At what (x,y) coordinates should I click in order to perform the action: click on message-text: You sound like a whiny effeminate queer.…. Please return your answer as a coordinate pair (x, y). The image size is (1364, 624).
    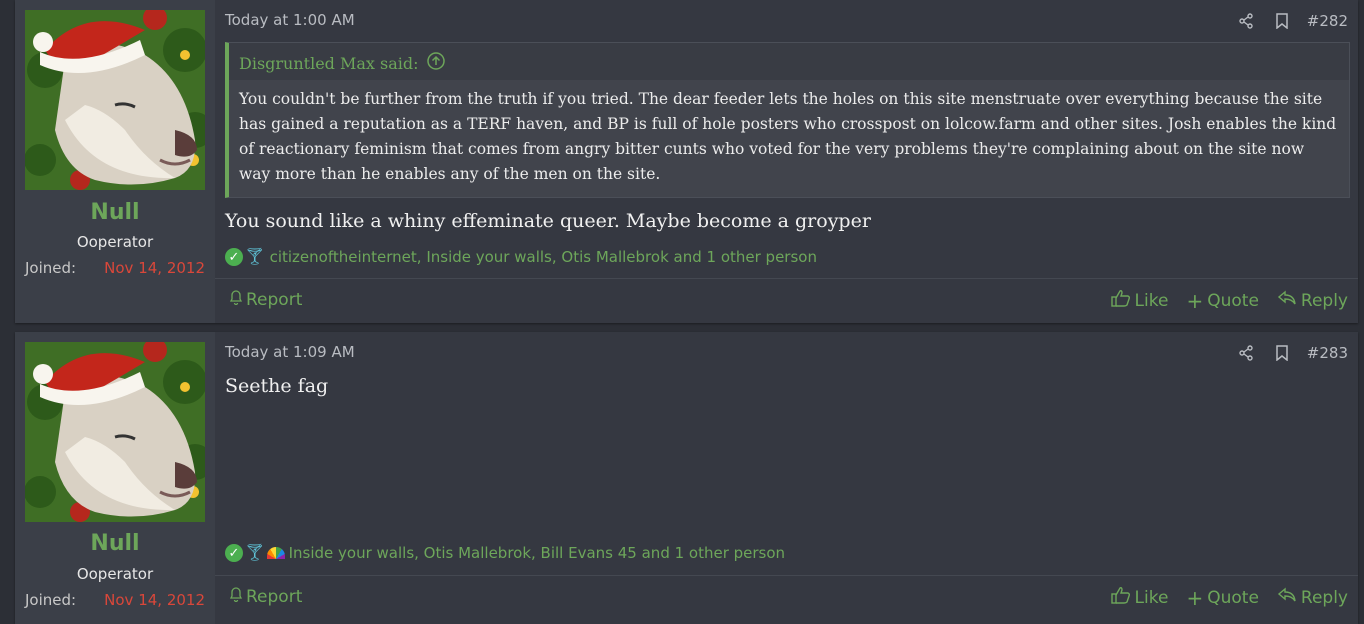
    Looking at the image, I should click on (548, 221).